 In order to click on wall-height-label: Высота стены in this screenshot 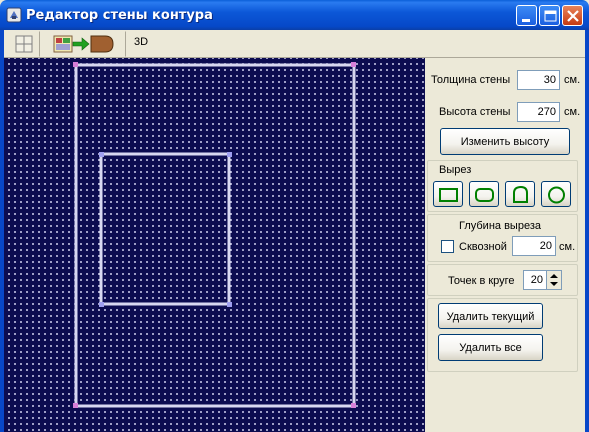, I will do `click(475, 112)`.